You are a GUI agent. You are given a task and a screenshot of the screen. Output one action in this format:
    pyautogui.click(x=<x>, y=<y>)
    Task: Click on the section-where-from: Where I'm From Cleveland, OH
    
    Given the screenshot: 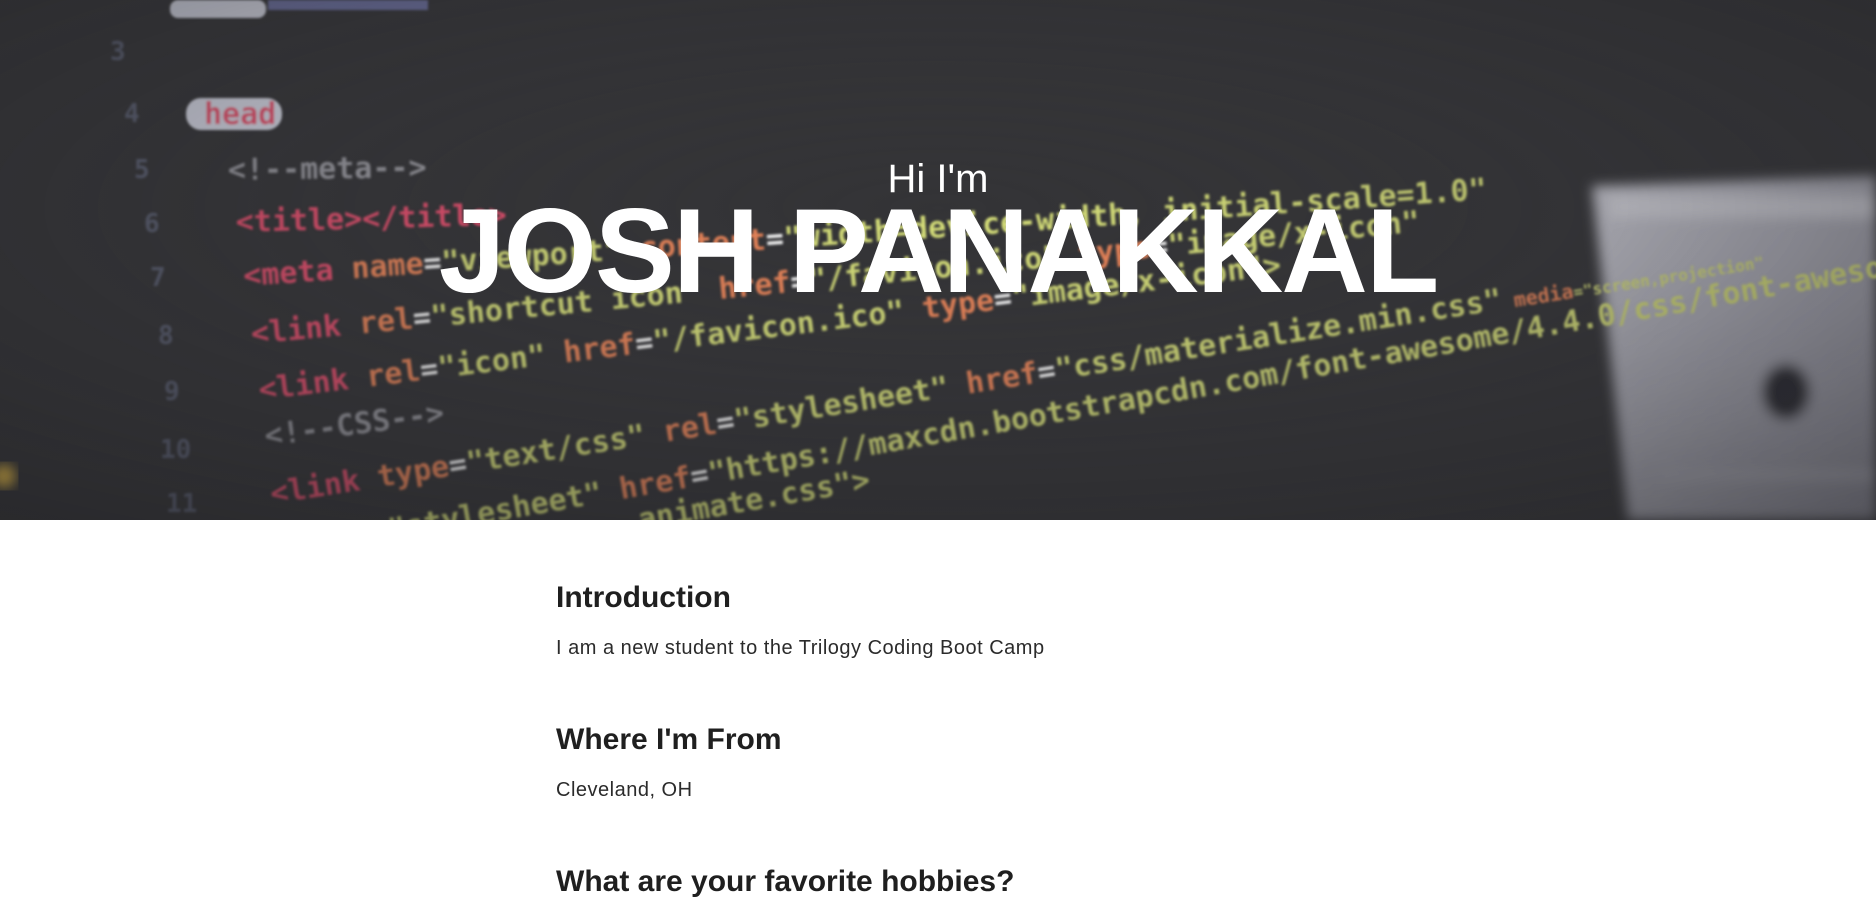 What is the action you would take?
    pyautogui.click(x=669, y=762)
    